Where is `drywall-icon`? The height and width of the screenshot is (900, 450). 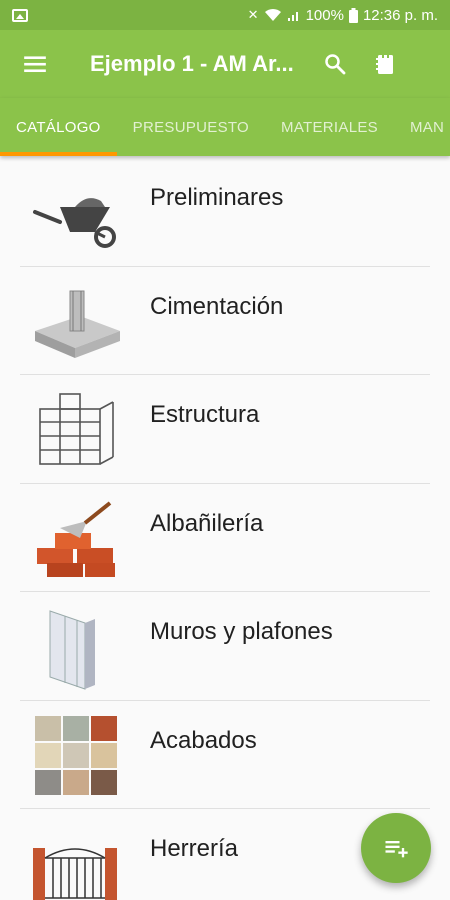 drywall-icon is located at coordinates (72, 650).